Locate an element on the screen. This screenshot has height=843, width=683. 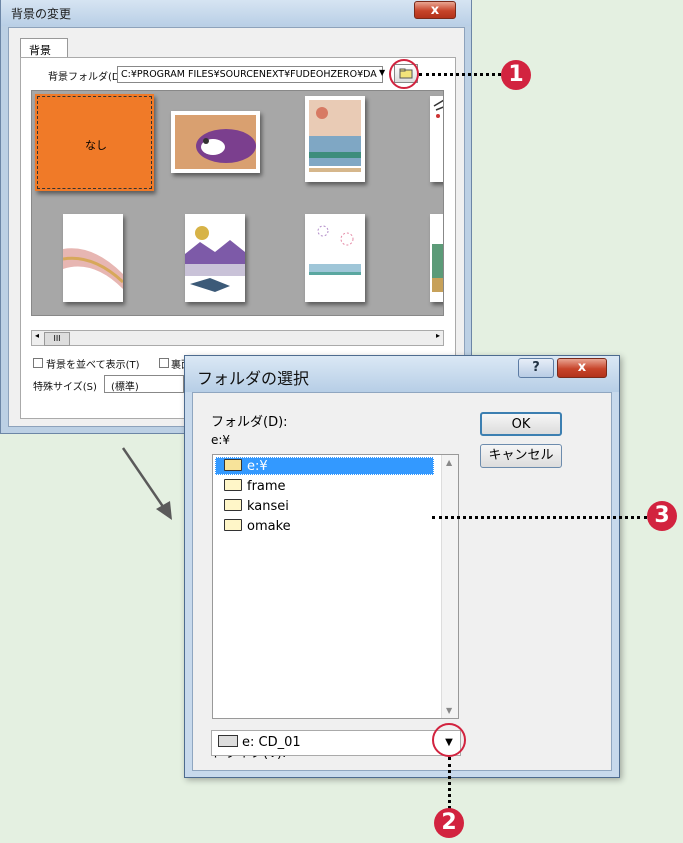
mountains-picture is located at coordinates (215, 258).